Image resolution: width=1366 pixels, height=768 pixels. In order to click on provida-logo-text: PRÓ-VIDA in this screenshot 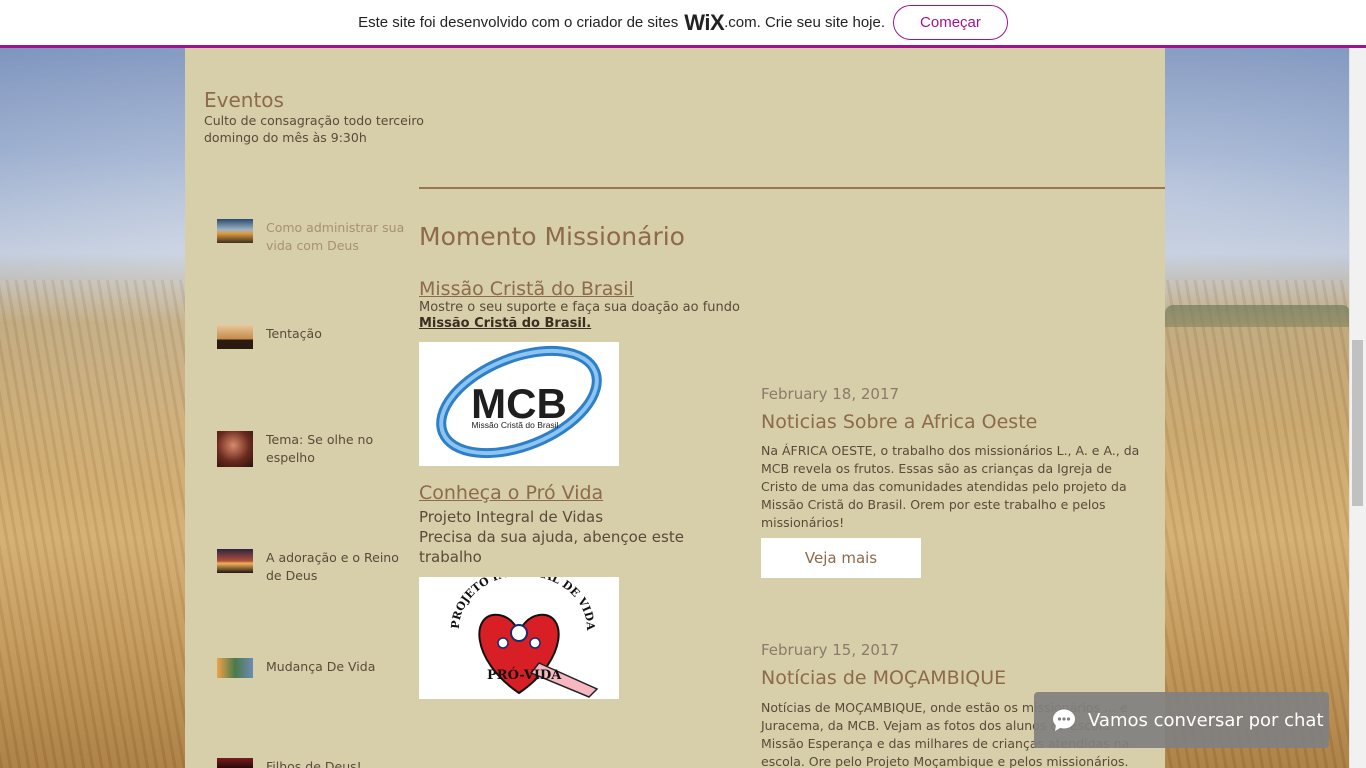, I will do `click(524, 674)`.